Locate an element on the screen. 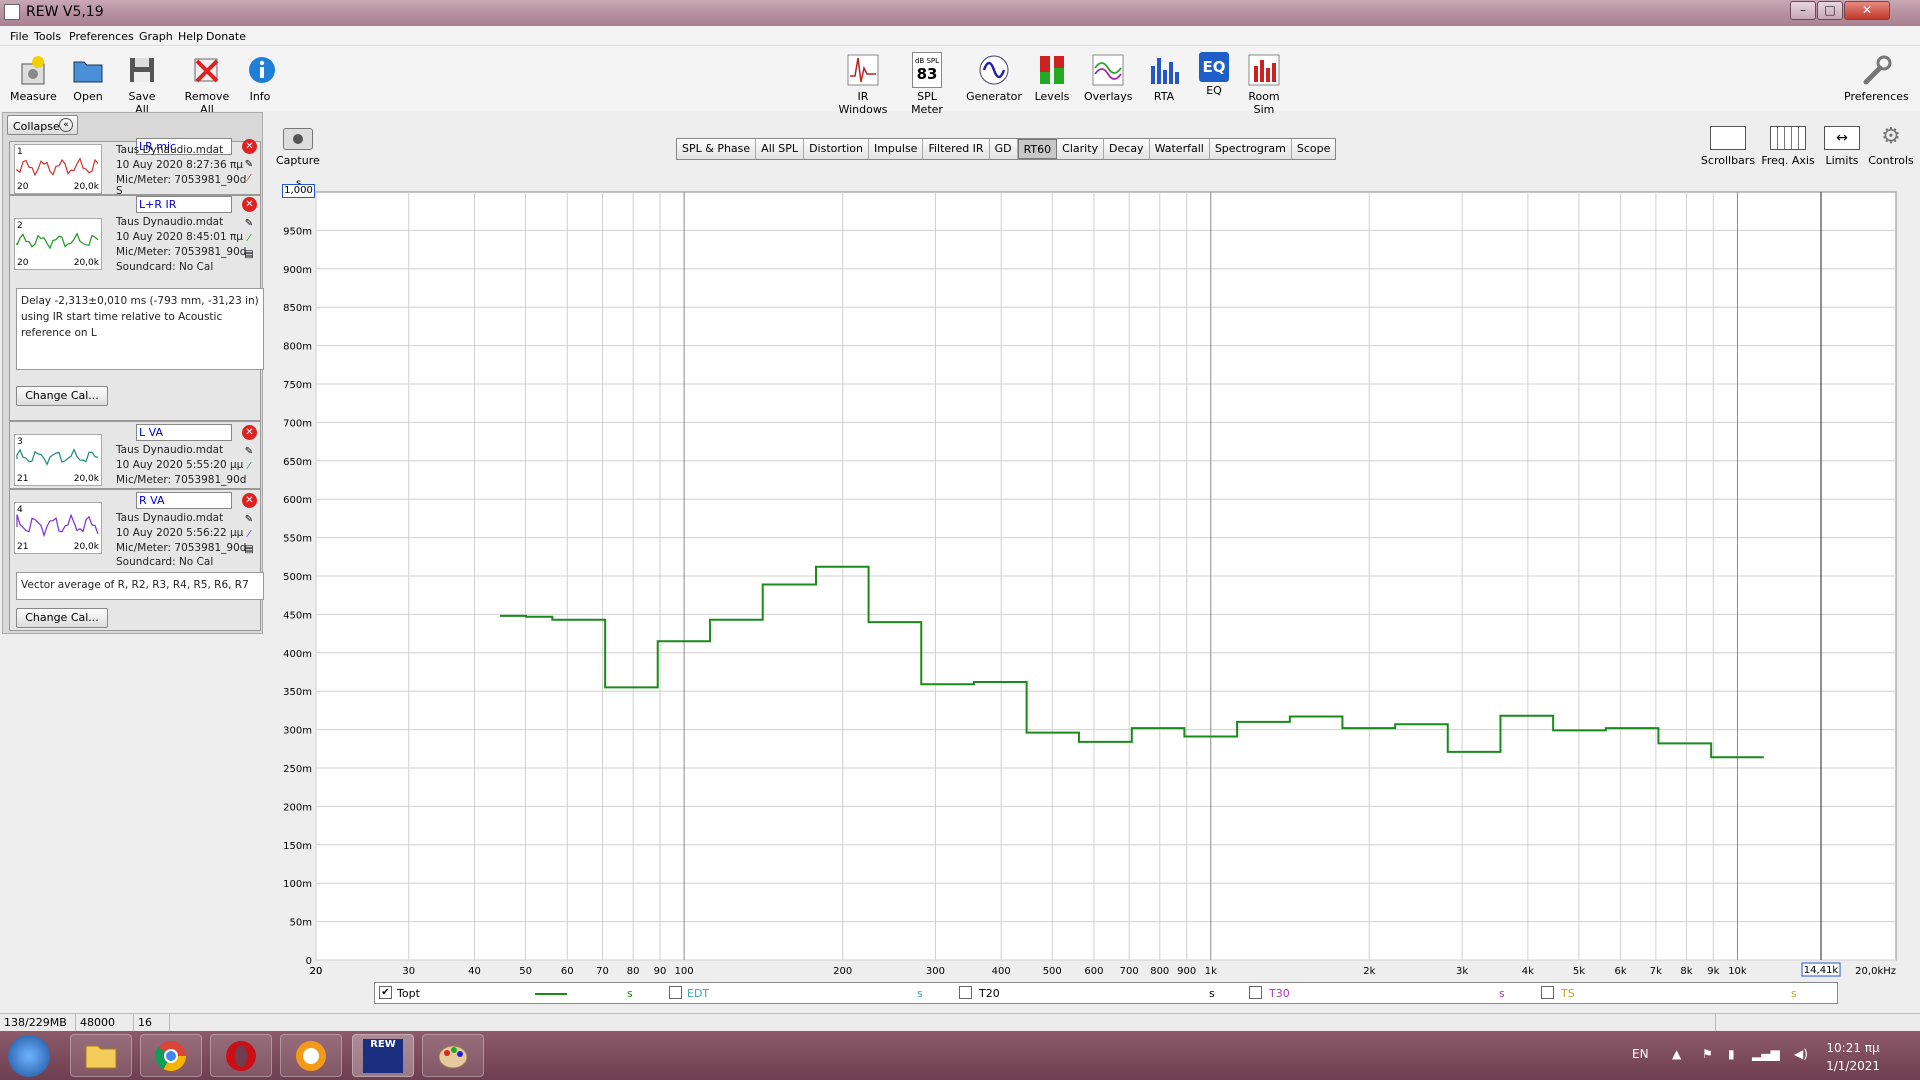  overlays-button: Overlays is located at coordinates (1108, 77).